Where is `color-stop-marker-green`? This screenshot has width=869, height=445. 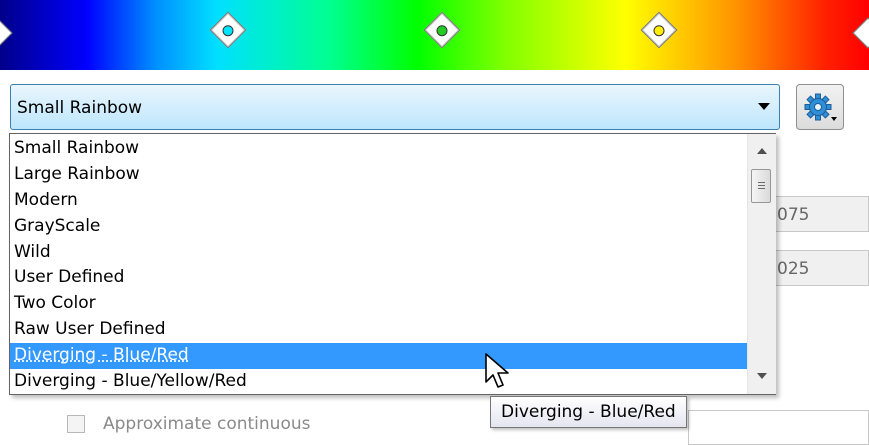
color-stop-marker-green is located at coordinates (442, 30).